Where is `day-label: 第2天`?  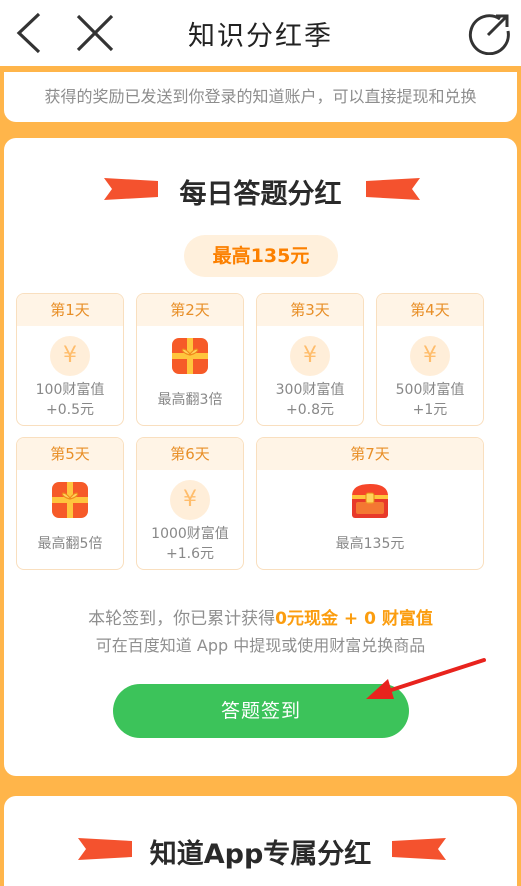 day-label: 第2天 is located at coordinates (190, 310).